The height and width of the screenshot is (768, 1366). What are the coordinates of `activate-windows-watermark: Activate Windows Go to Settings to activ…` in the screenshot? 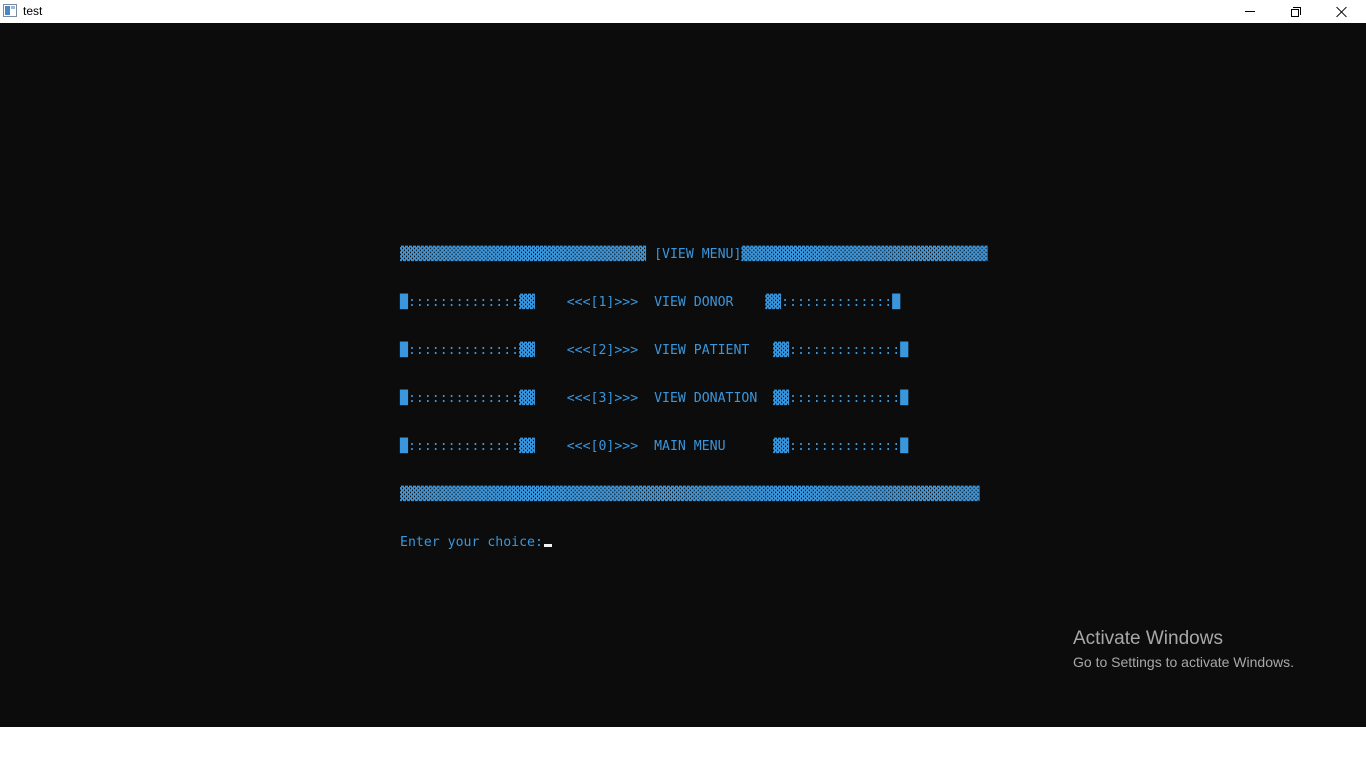 It's located at (1183, 650).